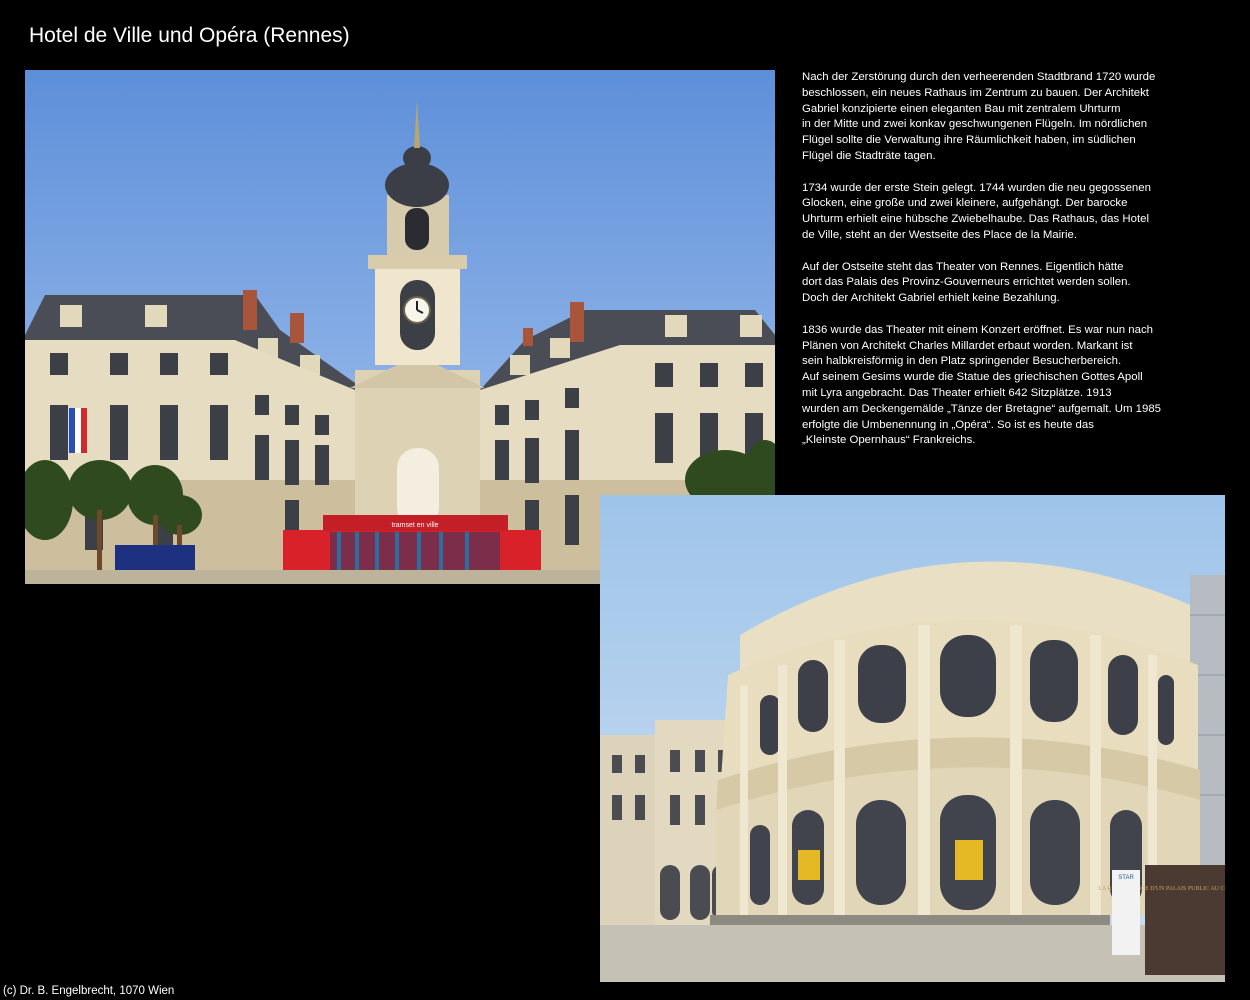  I want to click on stage-sign: tramset en ville, so click(414, 525).